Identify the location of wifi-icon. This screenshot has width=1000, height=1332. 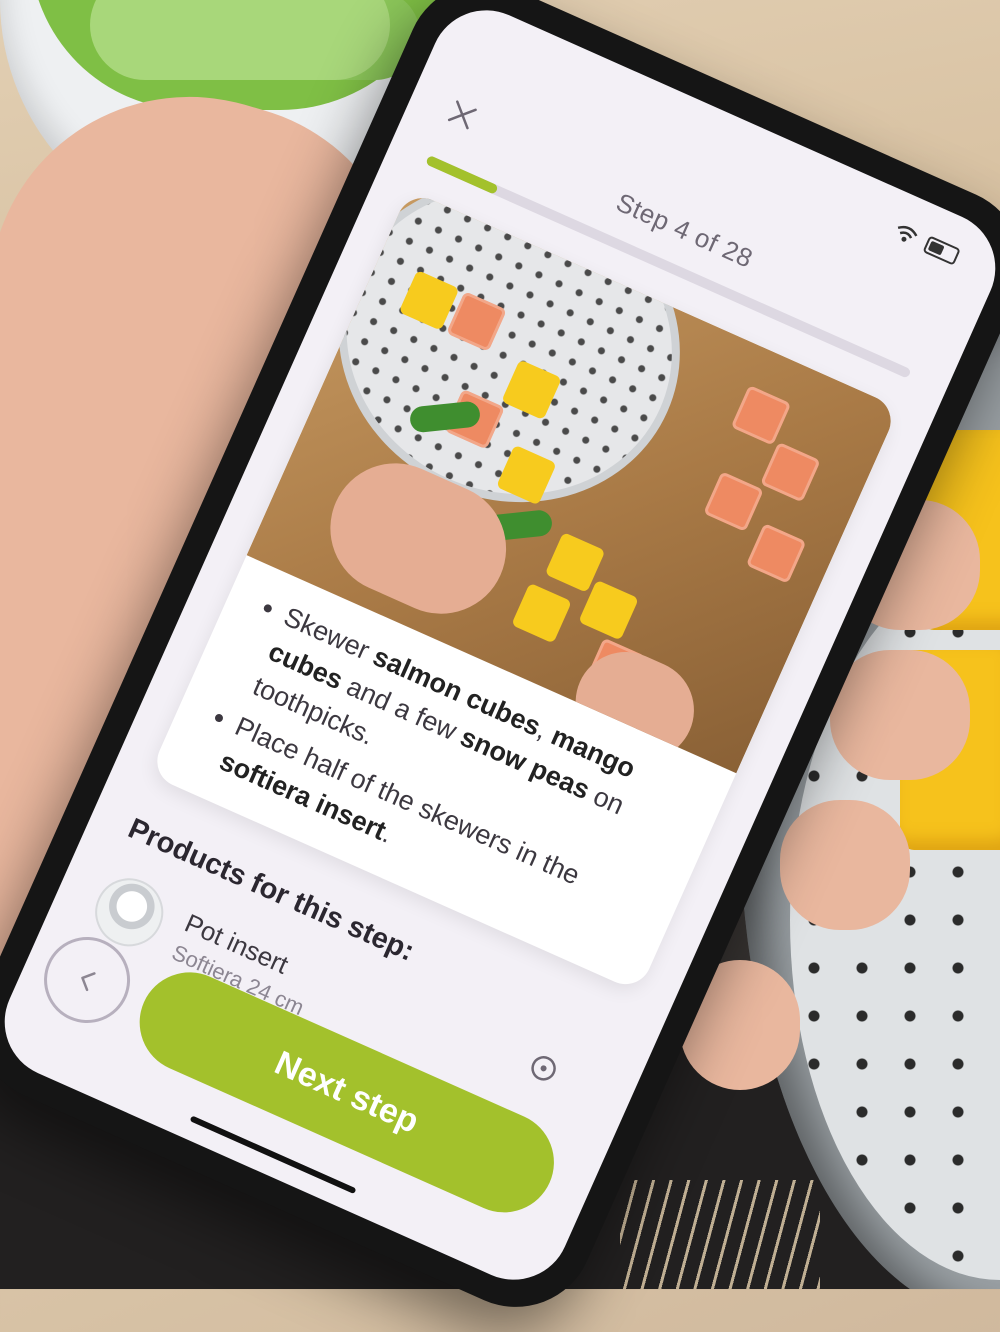
(907, 233).